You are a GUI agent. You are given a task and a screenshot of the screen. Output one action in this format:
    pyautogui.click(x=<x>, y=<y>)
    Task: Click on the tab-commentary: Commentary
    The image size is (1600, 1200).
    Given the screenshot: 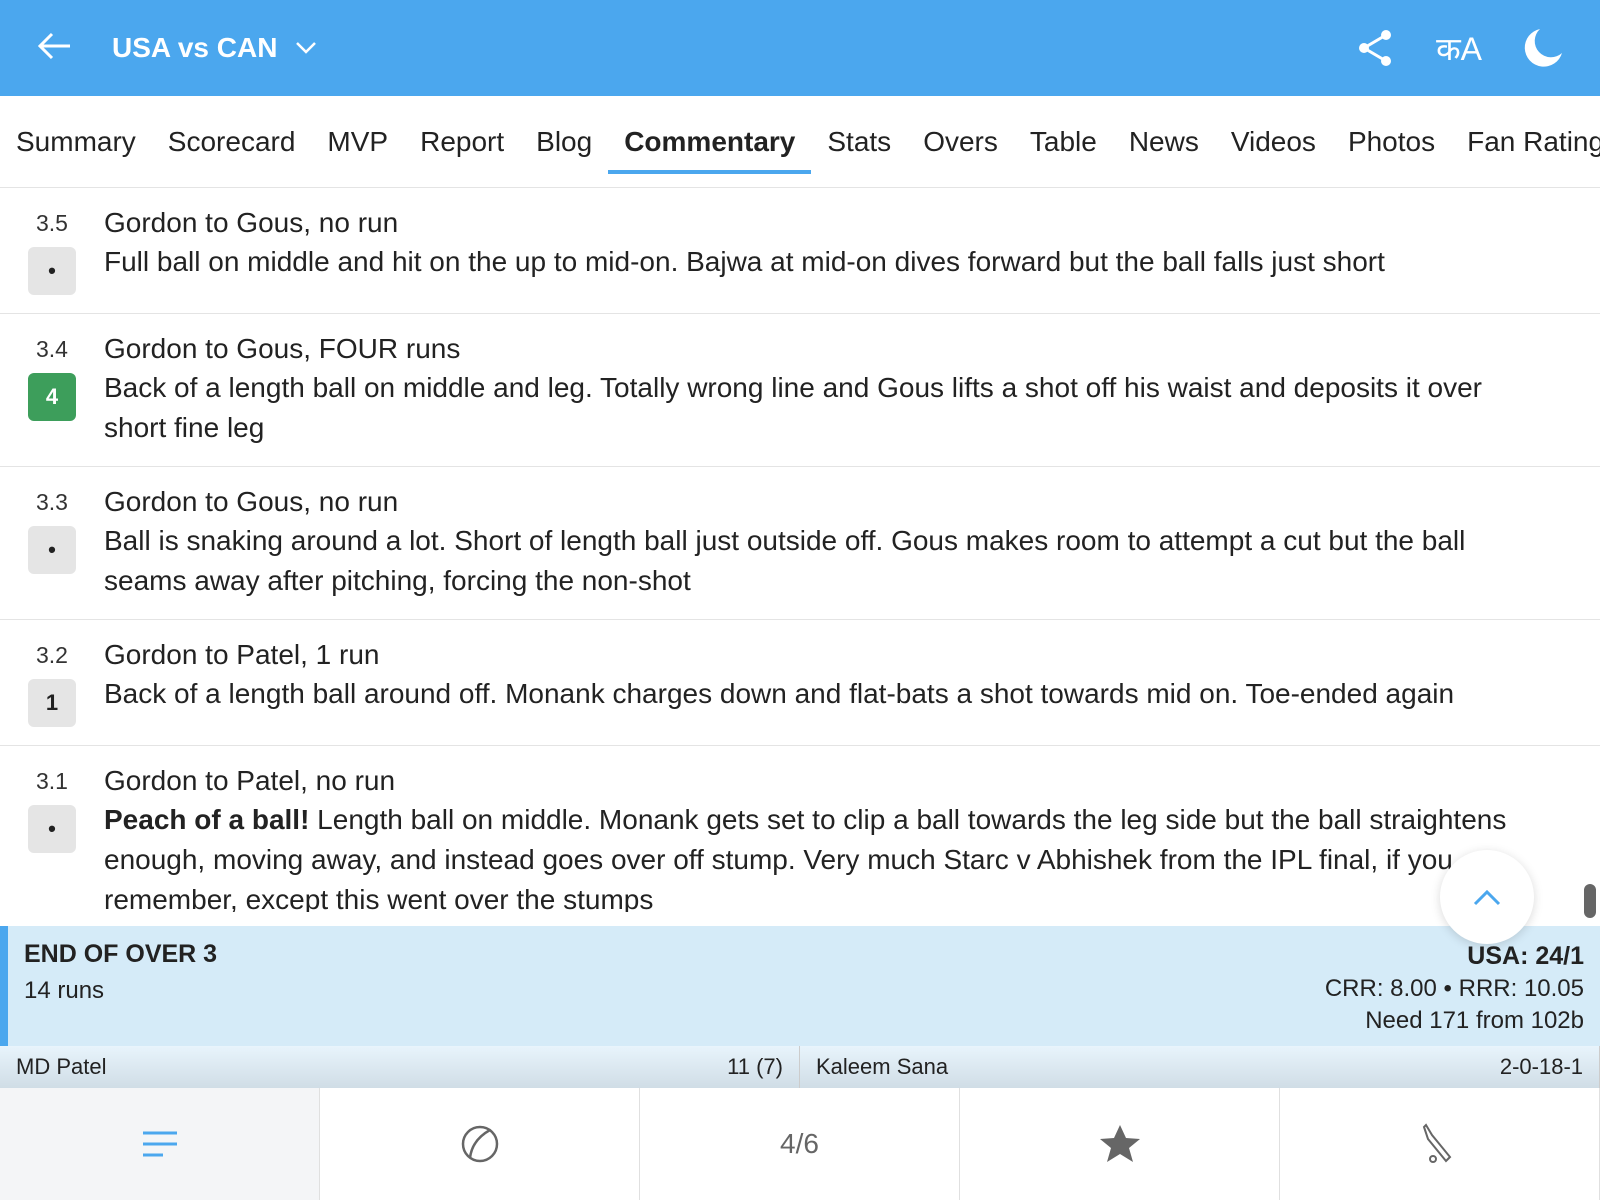 What is the action you would take?
    pyautogui.click(x=710, y=141)
    